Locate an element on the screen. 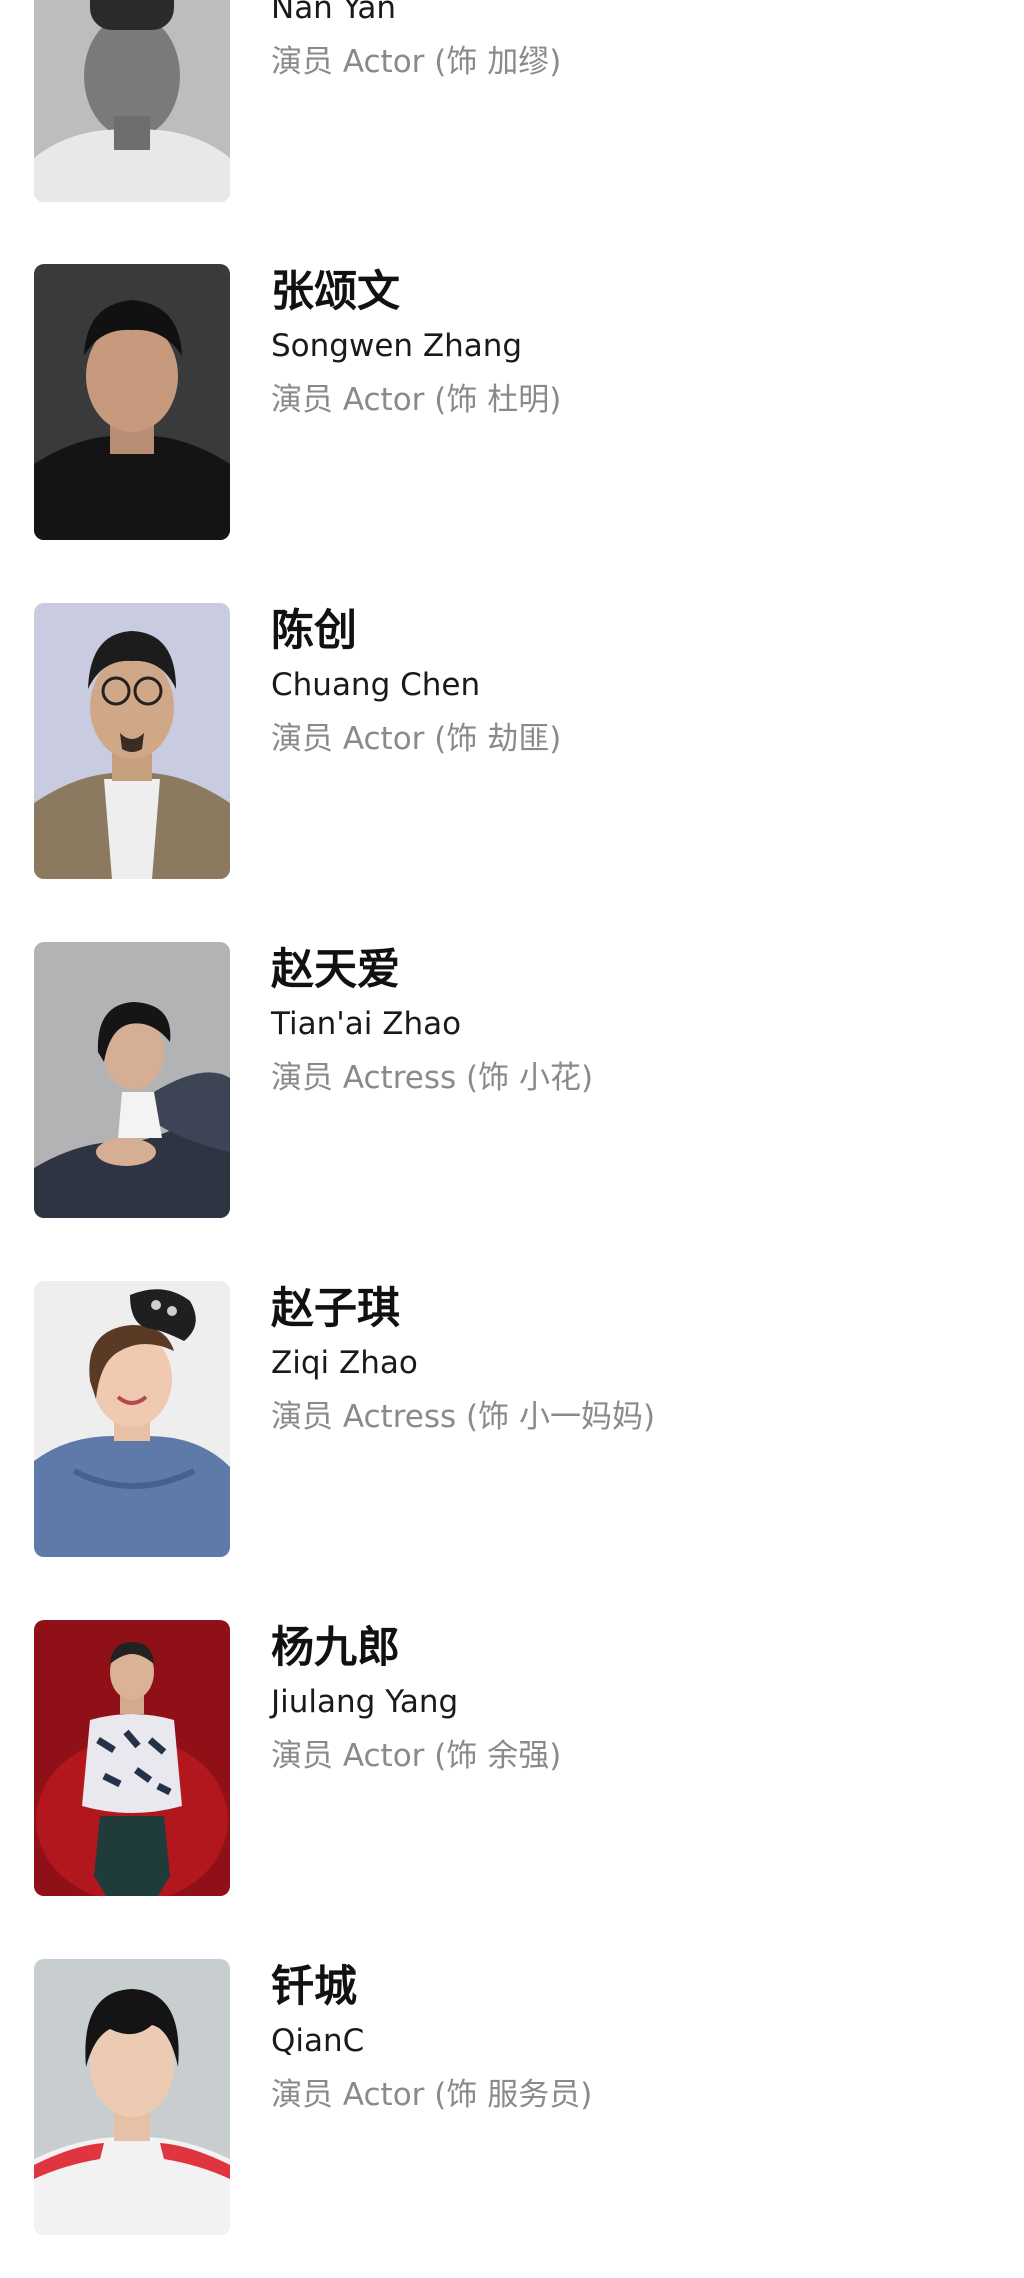  cast-item-3: 赵天爱 Tian'ai Zhao 演员 Actress (饰 小花) is located at coordinates (514, 1080).